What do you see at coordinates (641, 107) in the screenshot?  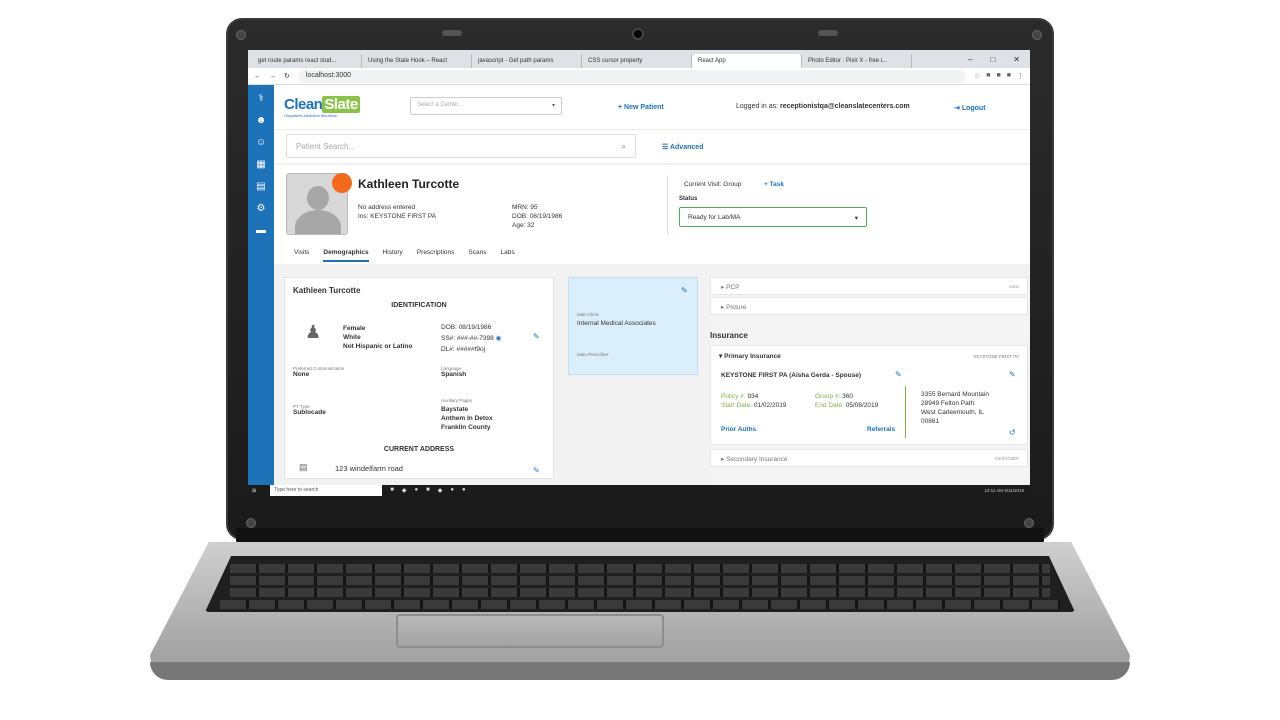 I see `new-patient-button: + New Patient` at bounding box center [641, 107].